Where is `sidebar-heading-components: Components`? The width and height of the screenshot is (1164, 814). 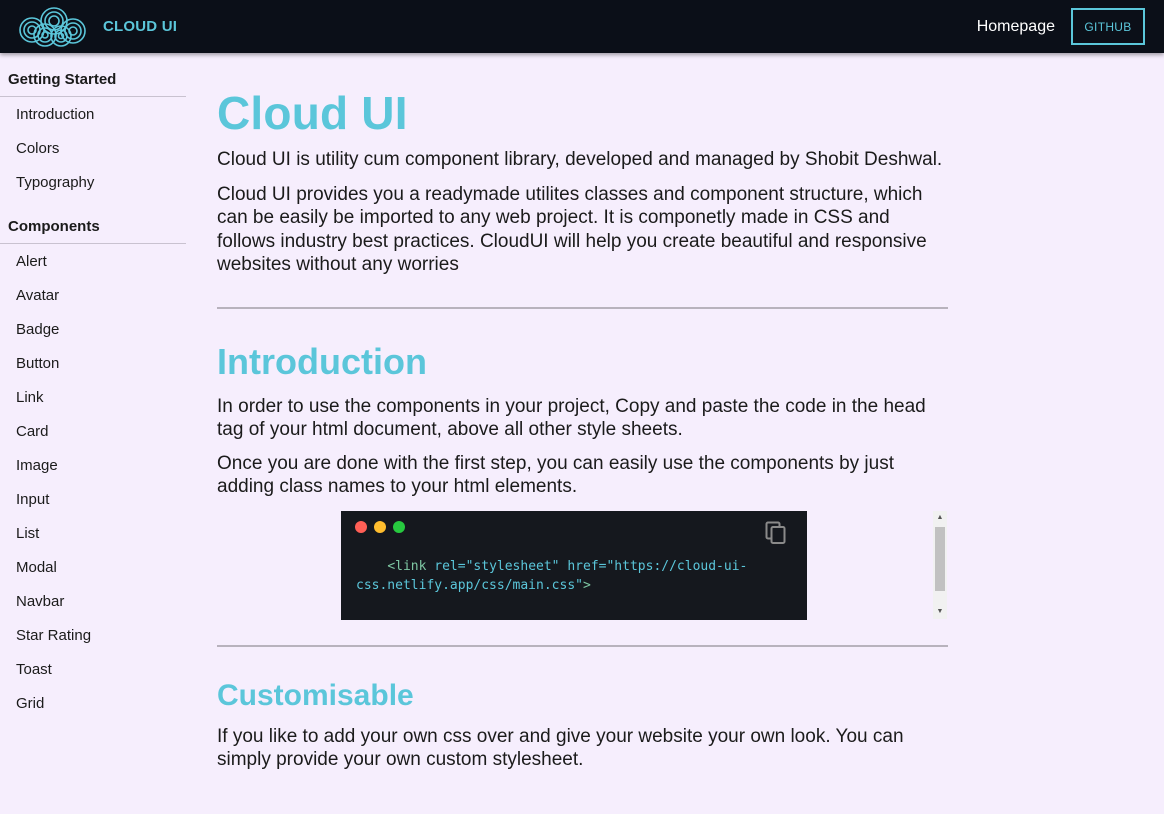
sidebar-heading-components: Components is located at coordinates (93, 221).